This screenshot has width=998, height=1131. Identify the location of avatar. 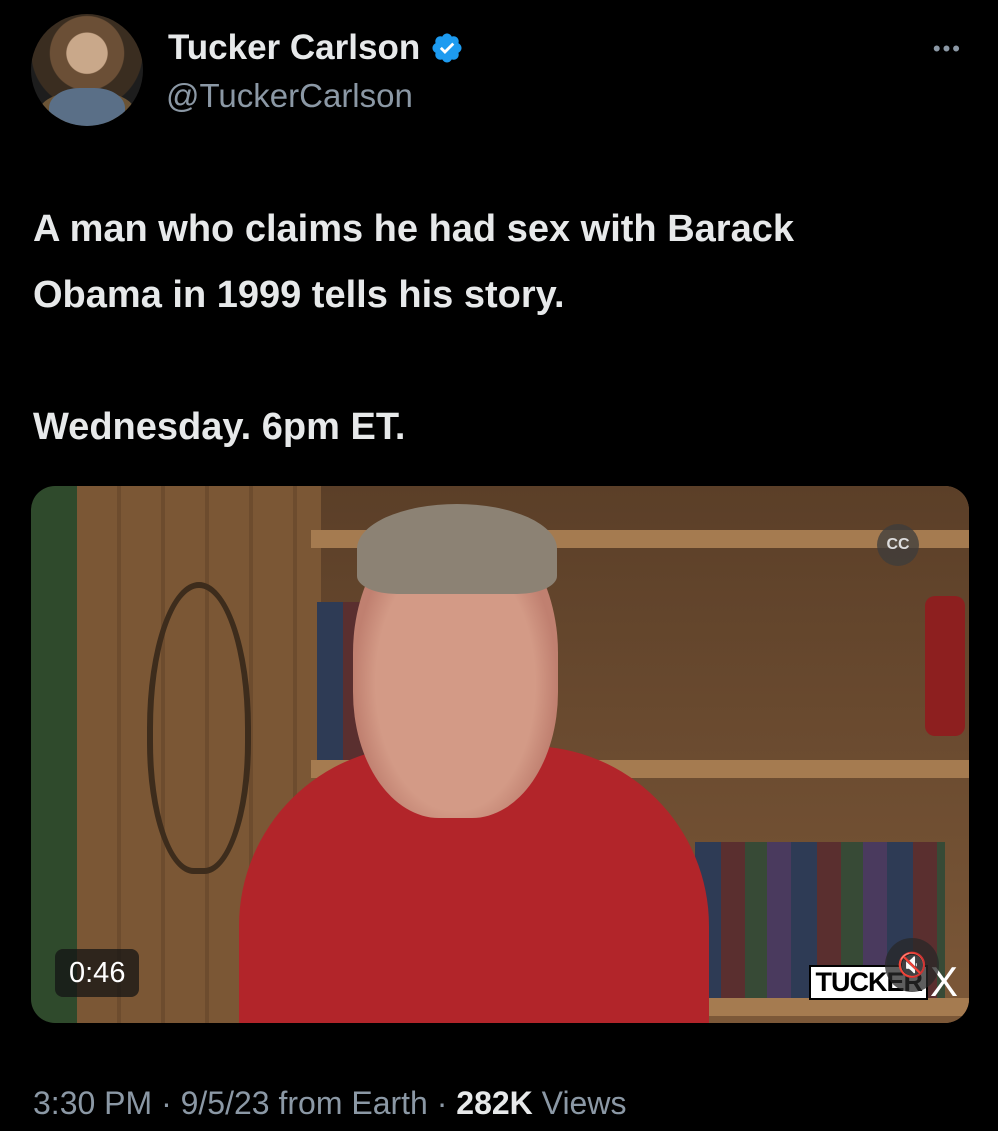
(87, 70).